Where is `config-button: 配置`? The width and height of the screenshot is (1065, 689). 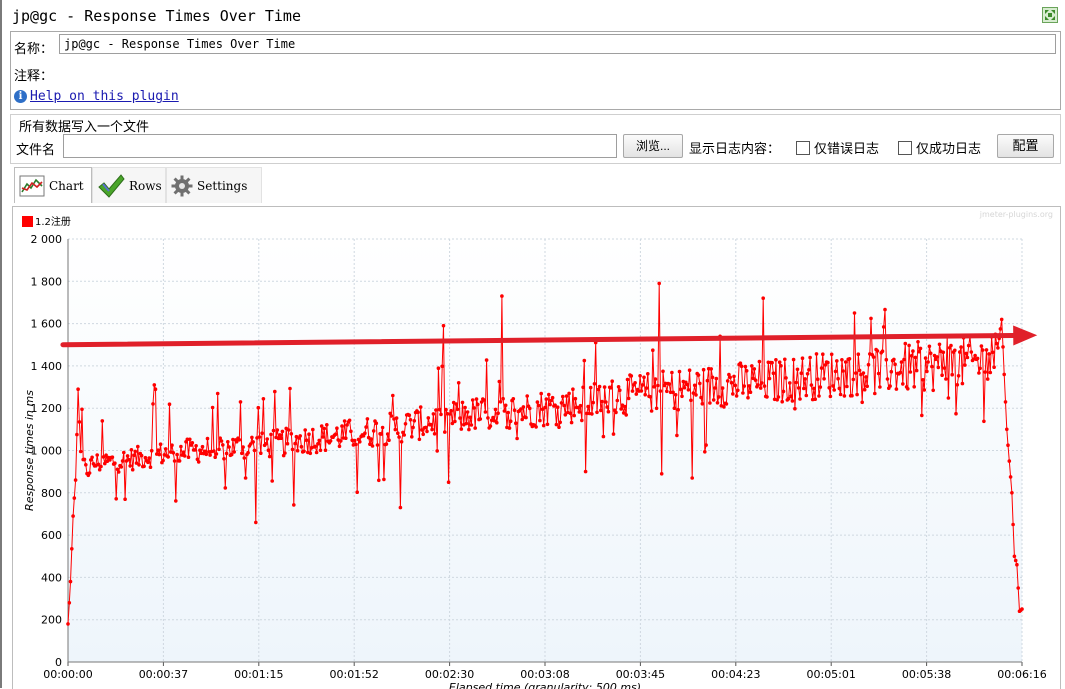
config-button: 配置 is located at coordinates (1025, 146).